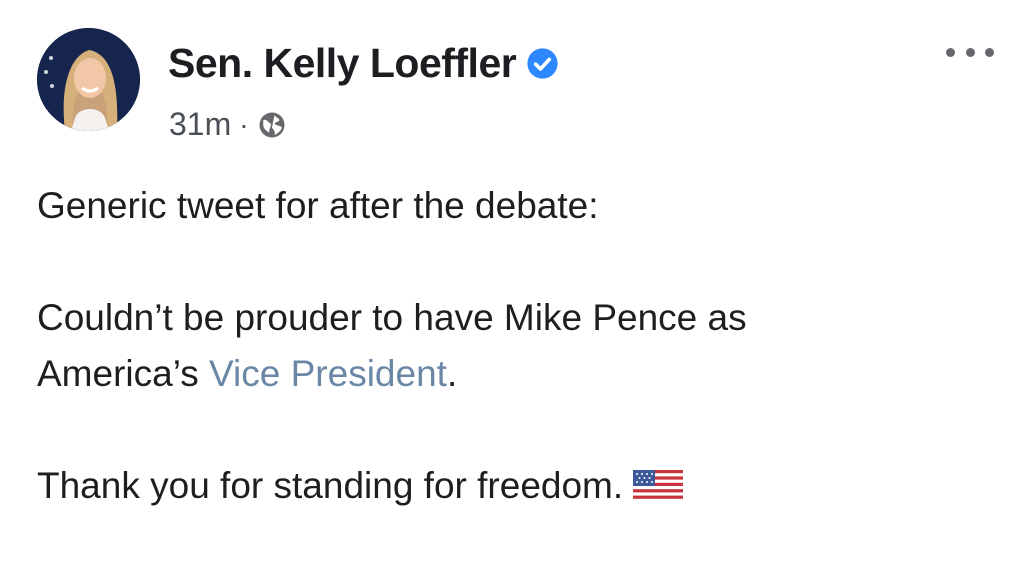 This screenshot has width=1024, height=570. Describe the element at coordinates (330, 485) in the screenshot. I see `post-line-4-text: Thank you for standing for freedom.` at that location.